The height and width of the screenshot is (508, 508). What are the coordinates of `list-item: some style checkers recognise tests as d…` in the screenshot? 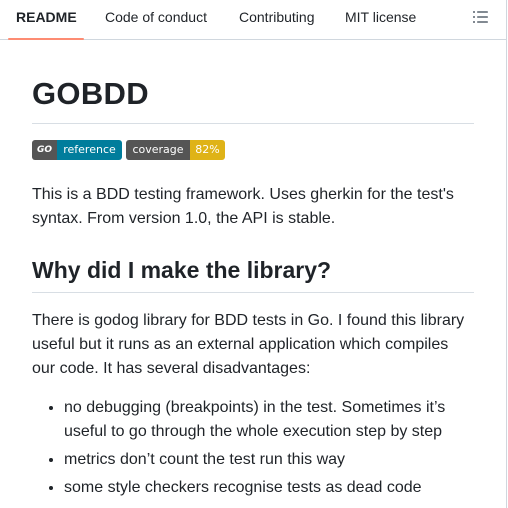 It's located at (269, 488).